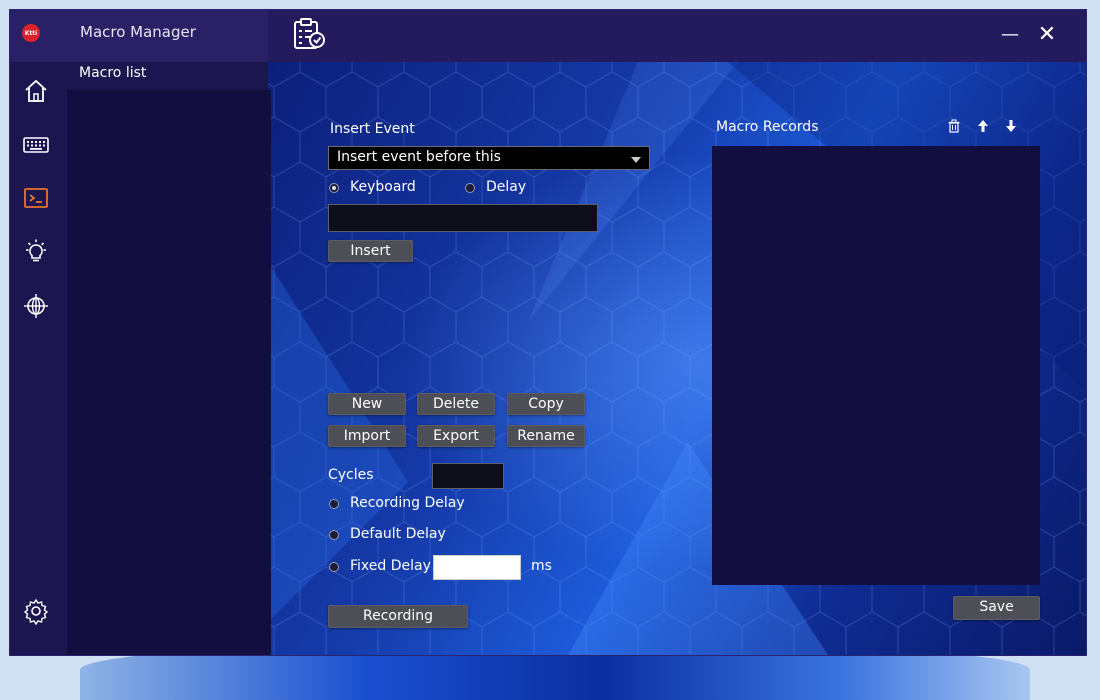 The width and height of the screenshot is (1100, 700). I want to click on close-button: ✕, so click(1047, 35).